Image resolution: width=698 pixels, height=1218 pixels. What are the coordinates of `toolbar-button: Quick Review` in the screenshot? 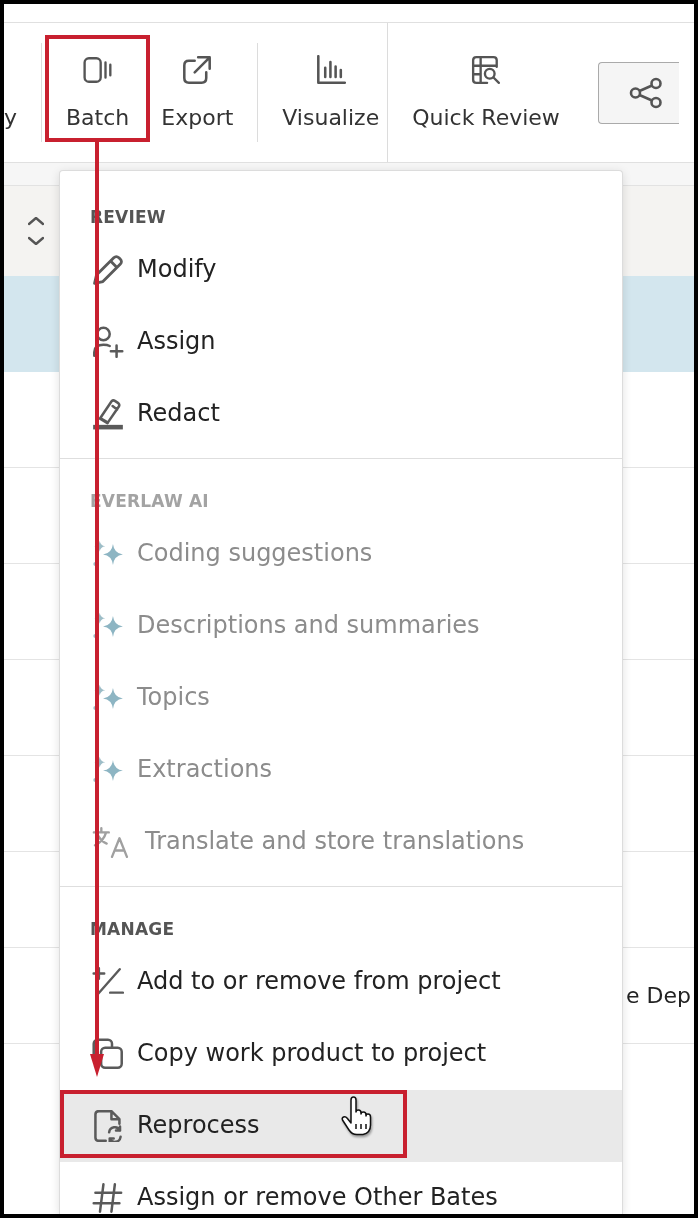 It's located at (486, 88).